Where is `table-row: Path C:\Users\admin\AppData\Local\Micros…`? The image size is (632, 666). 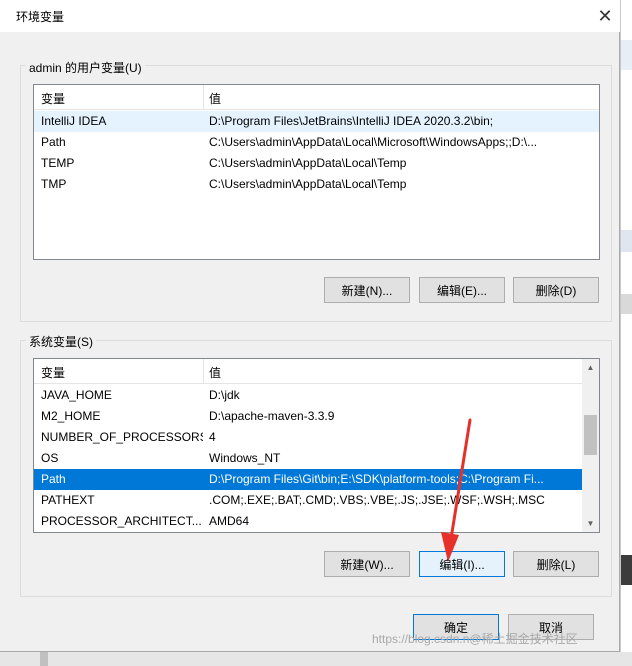
table-row: Path C:\Users\admin\AppData\Local\Micros… is located at coordinates (316, 142).